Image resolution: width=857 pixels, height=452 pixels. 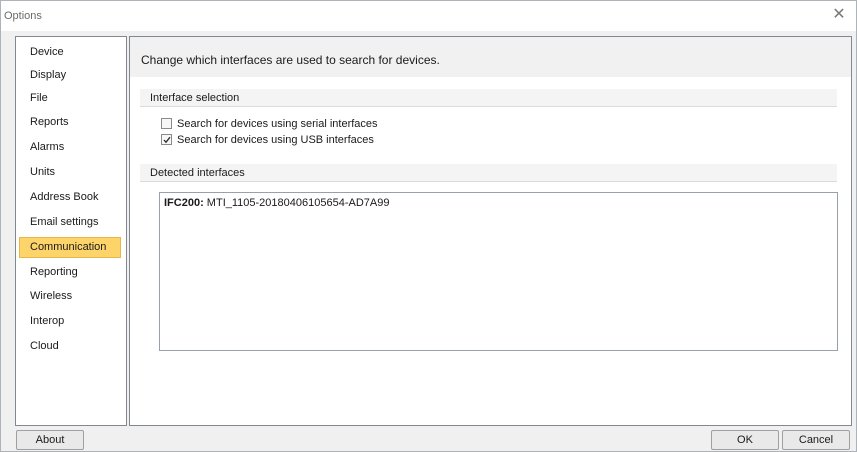 I want to click on section-heading-detected-interfaces: Detected interfaces, so click(x=488, y=173).